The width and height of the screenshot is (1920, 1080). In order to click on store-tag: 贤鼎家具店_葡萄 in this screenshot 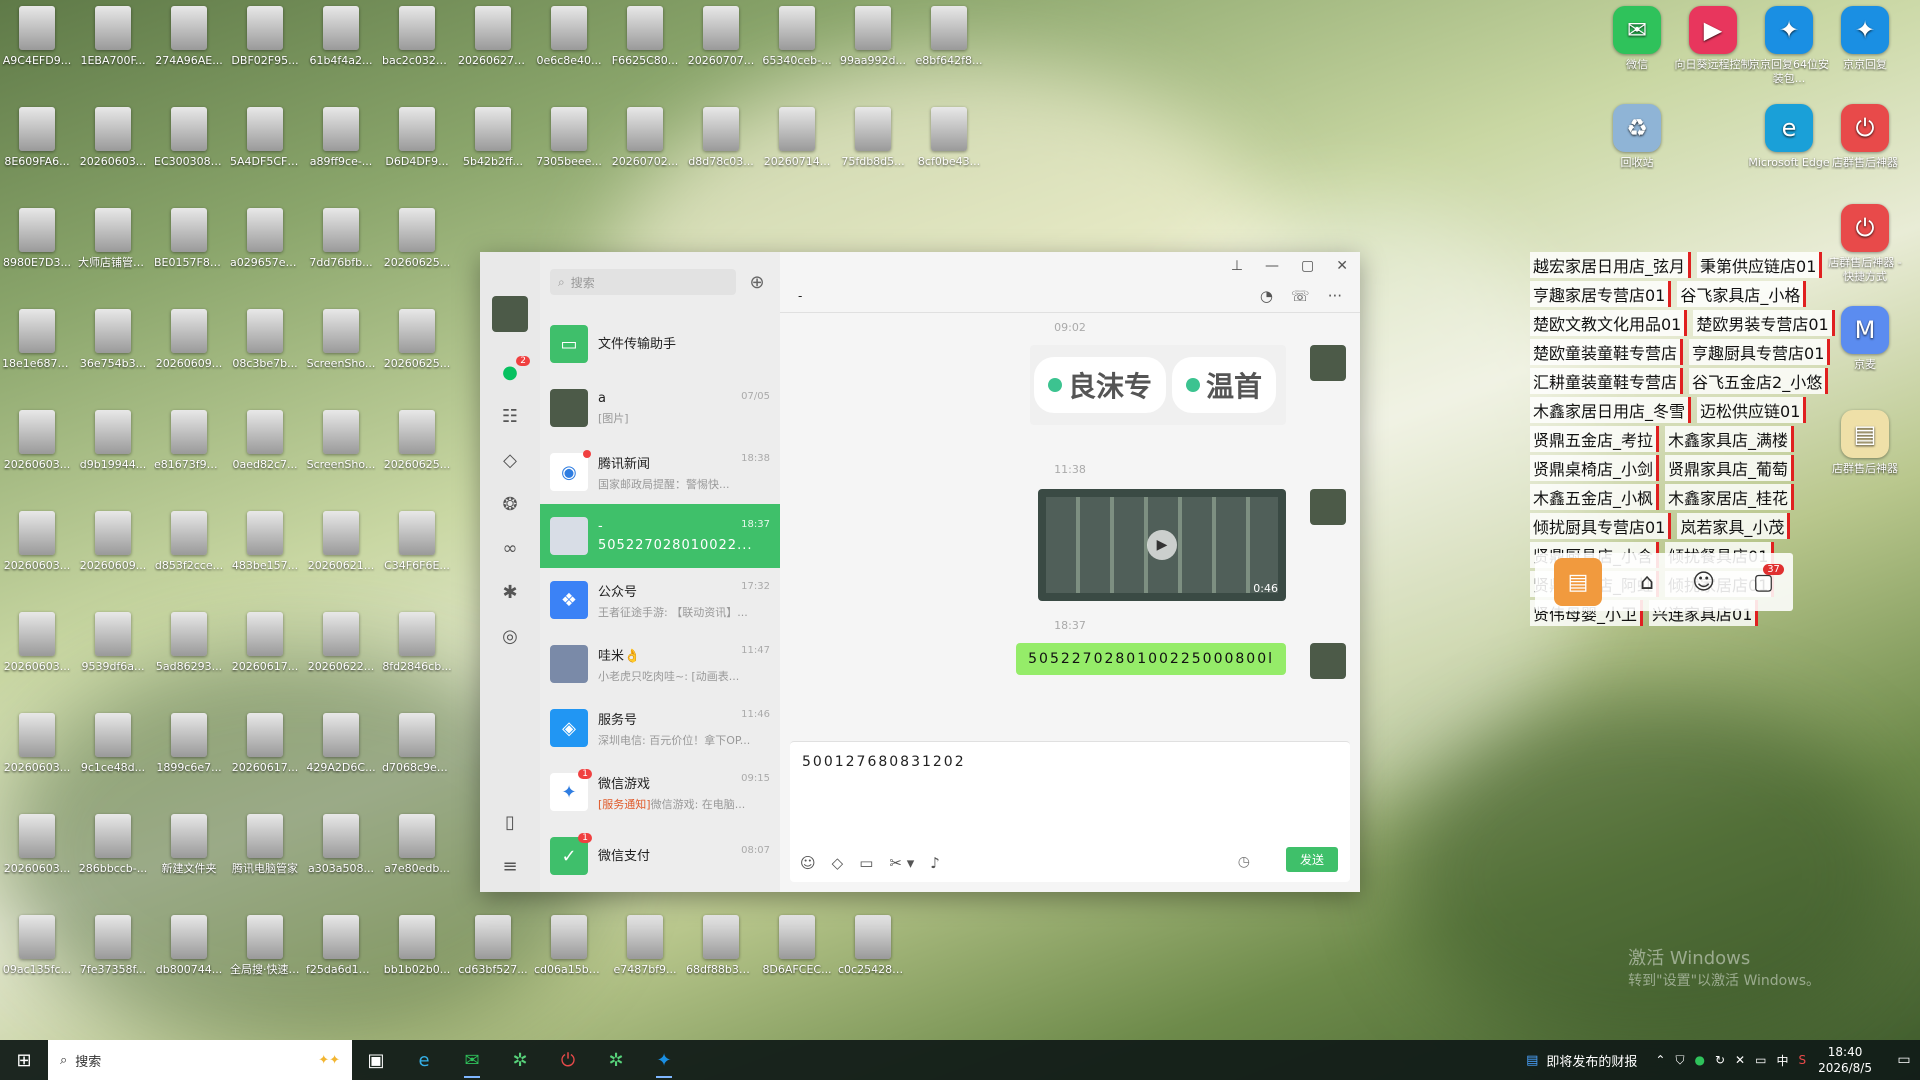, I will do `click(1730, 468)`.